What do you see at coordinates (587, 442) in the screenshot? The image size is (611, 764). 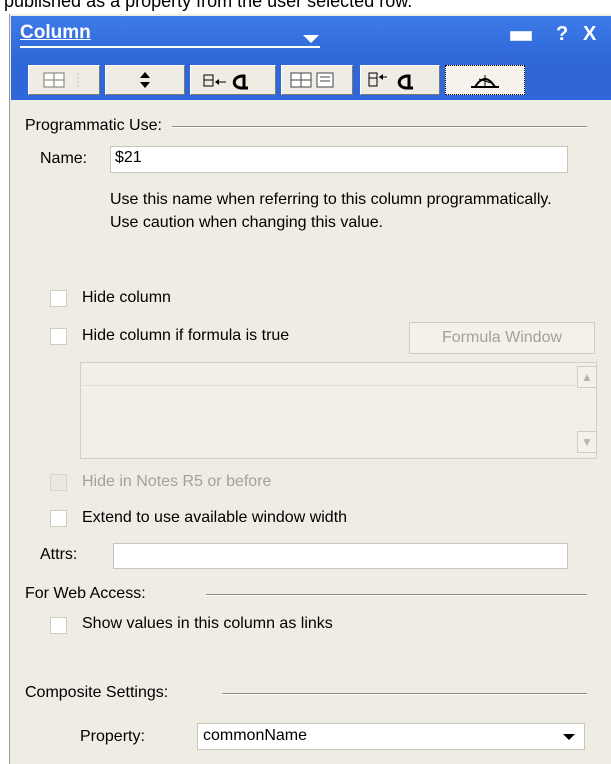 I see `scroll-down-icon: ▼` at bounding box center [587, 442].